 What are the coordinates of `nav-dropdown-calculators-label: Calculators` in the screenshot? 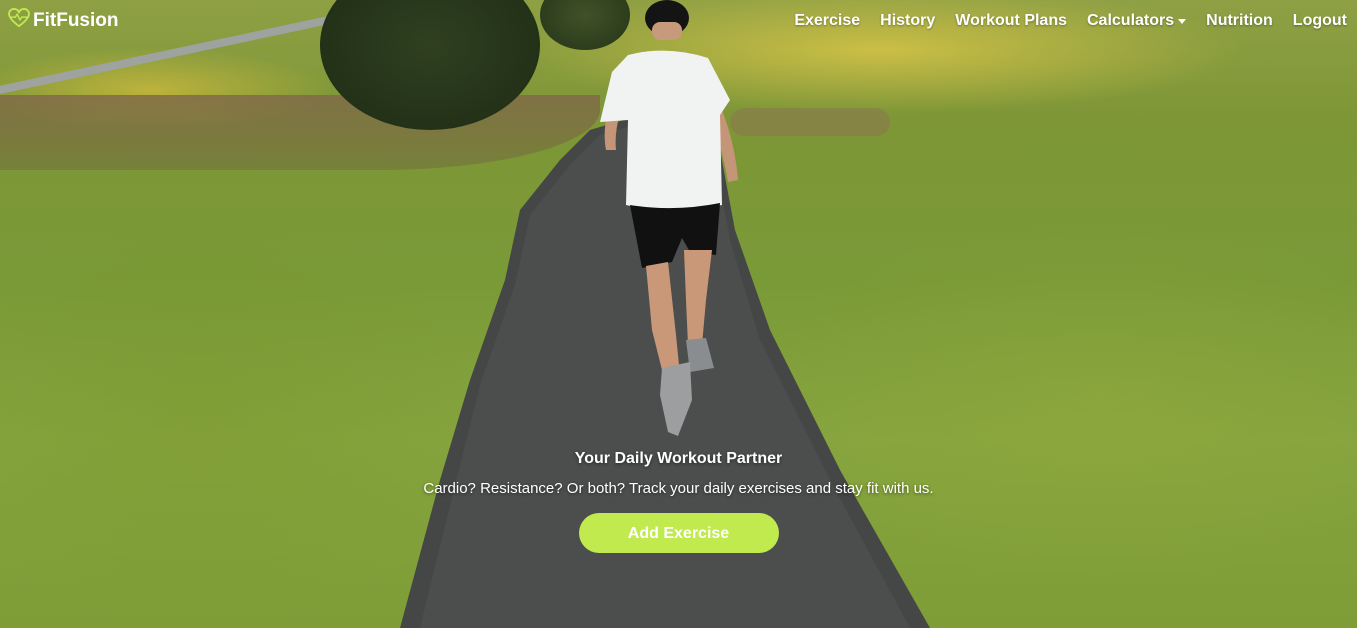 It's located at (1131, 20).